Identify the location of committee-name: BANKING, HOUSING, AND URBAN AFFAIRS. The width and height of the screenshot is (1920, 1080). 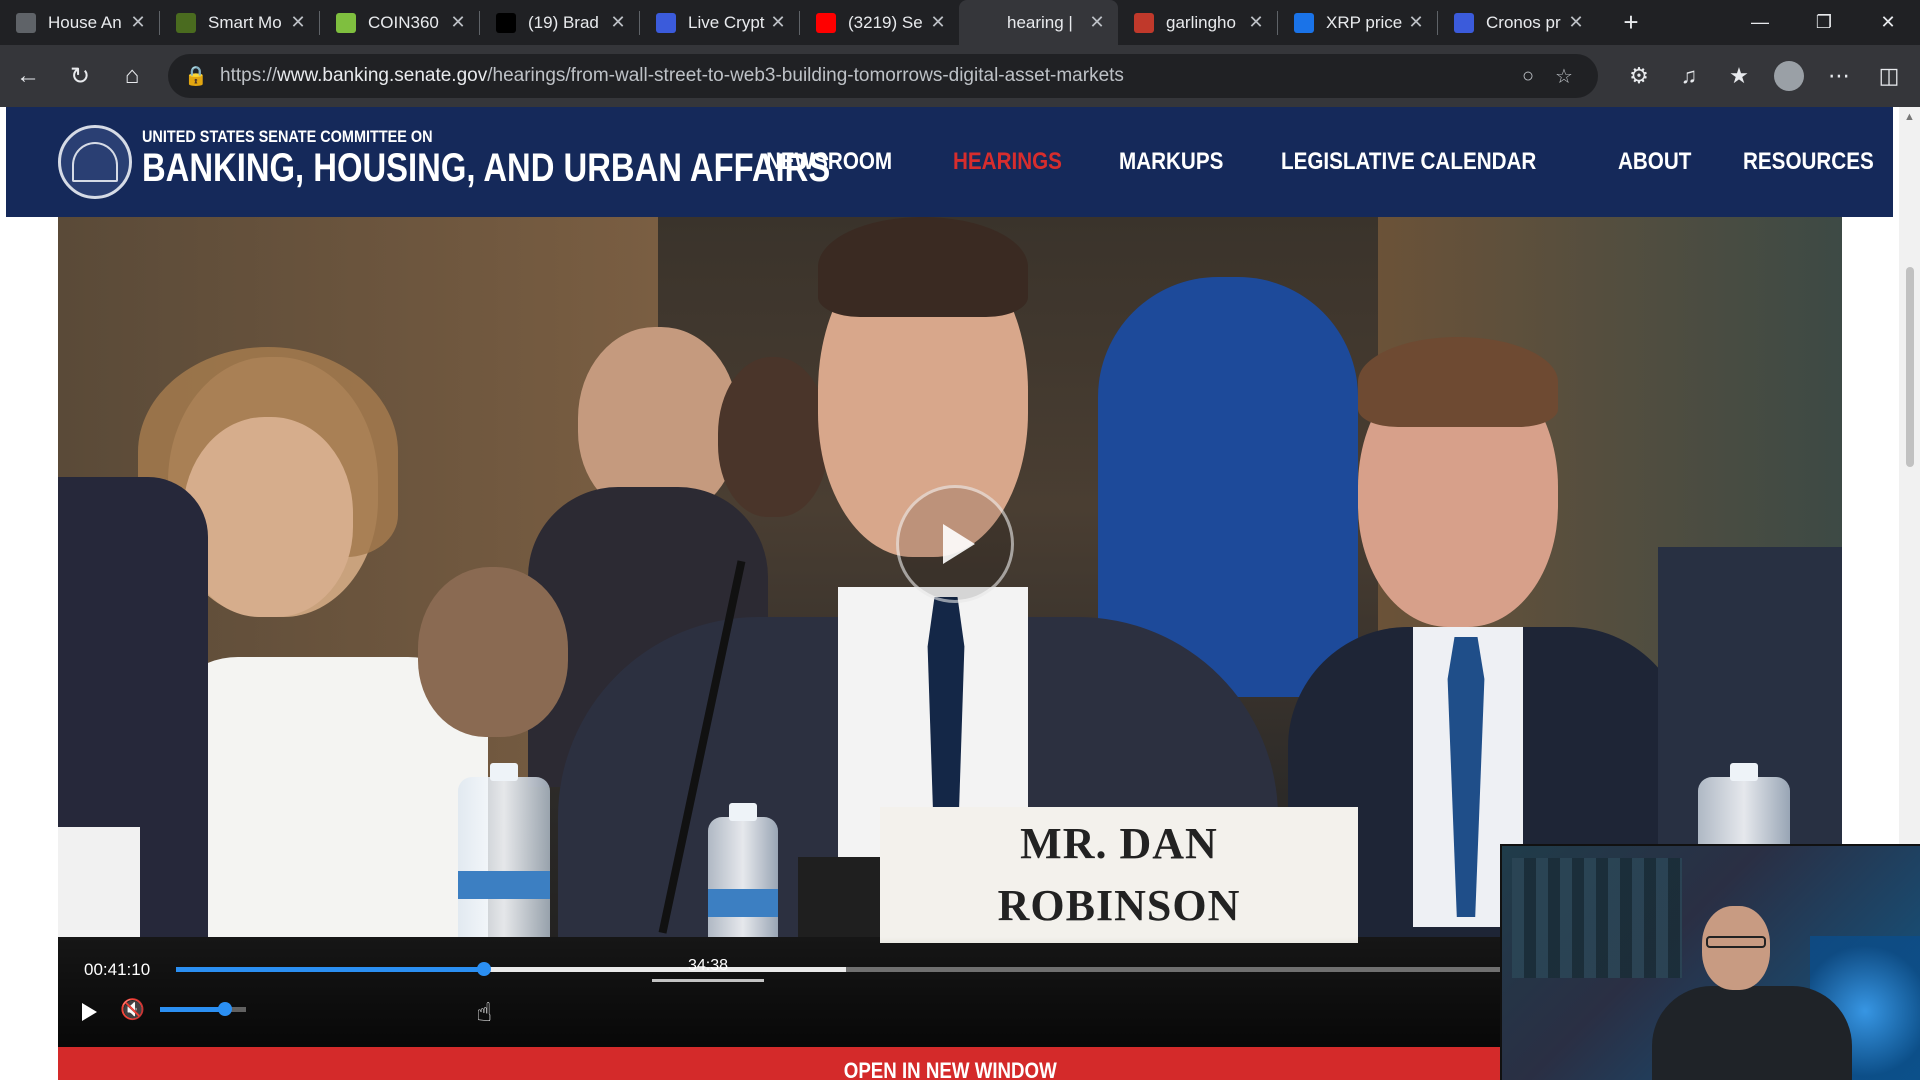
(486, 168).